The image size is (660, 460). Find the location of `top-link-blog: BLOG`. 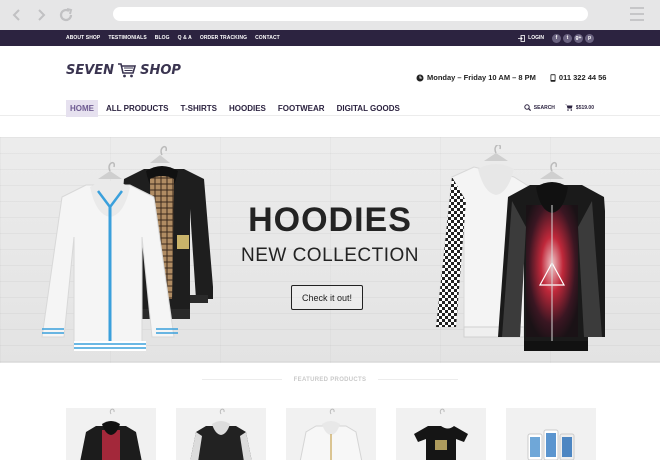

top-link-blog: BLOG is located at coordinates (162, 38).